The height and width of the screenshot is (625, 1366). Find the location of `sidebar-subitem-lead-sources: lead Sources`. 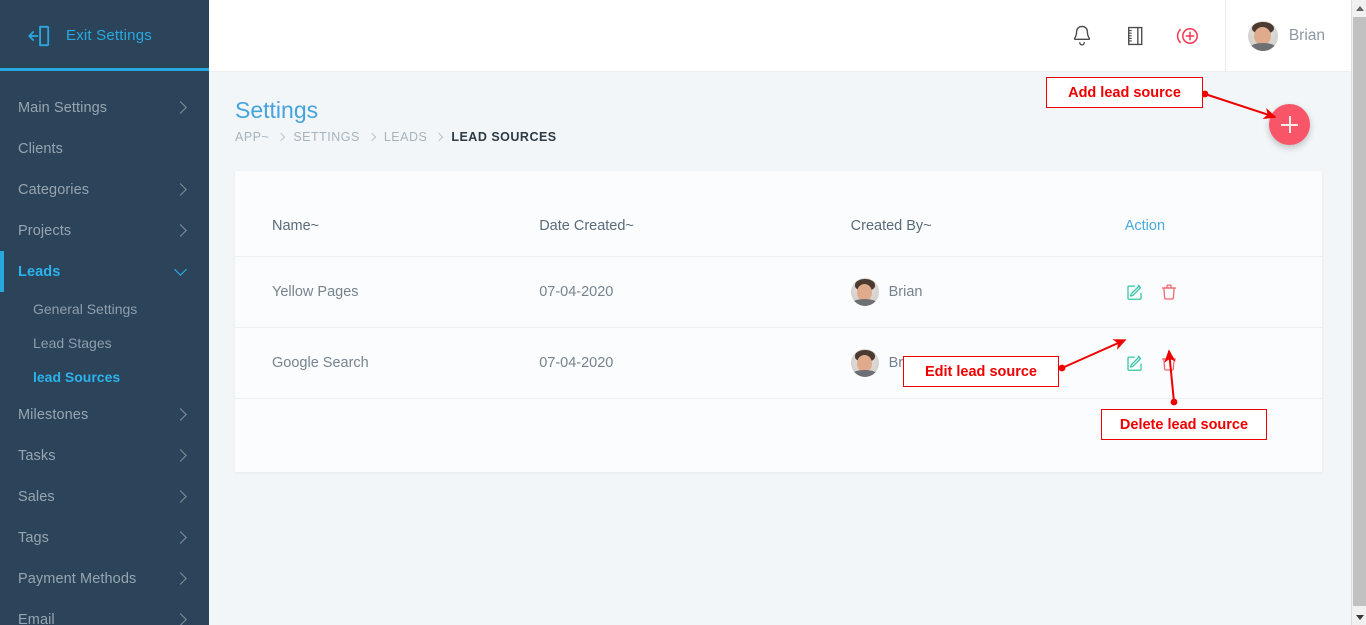

sidebar-subitem-lead-sources: lead Sources is located at coordinates (104, 377).